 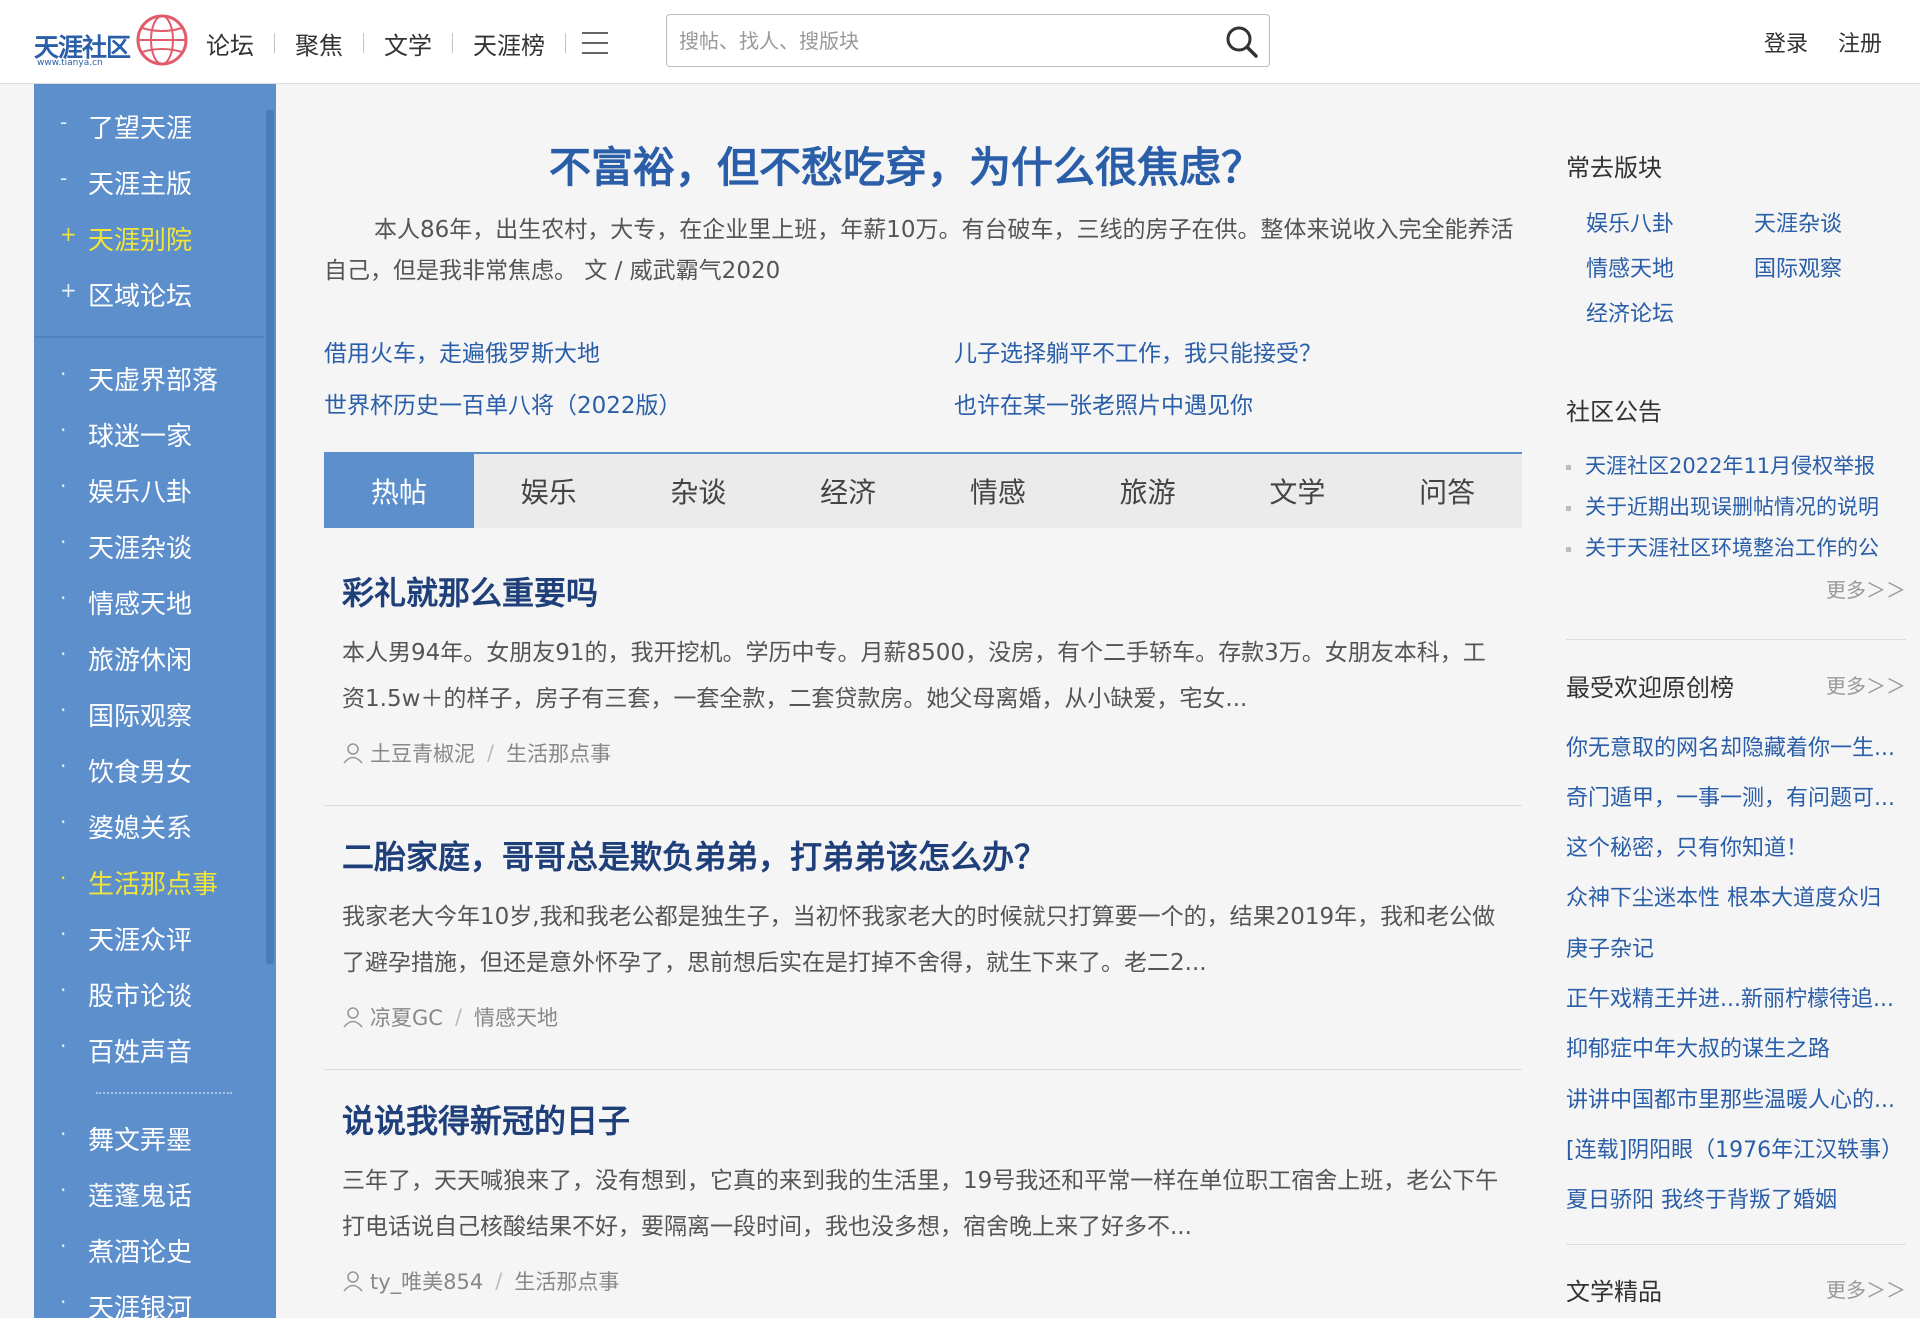 What do you see at coordinates (1298, 491) in the screenshot?
I see `tab-literature: 文学` at bounding box center [1298, 491].